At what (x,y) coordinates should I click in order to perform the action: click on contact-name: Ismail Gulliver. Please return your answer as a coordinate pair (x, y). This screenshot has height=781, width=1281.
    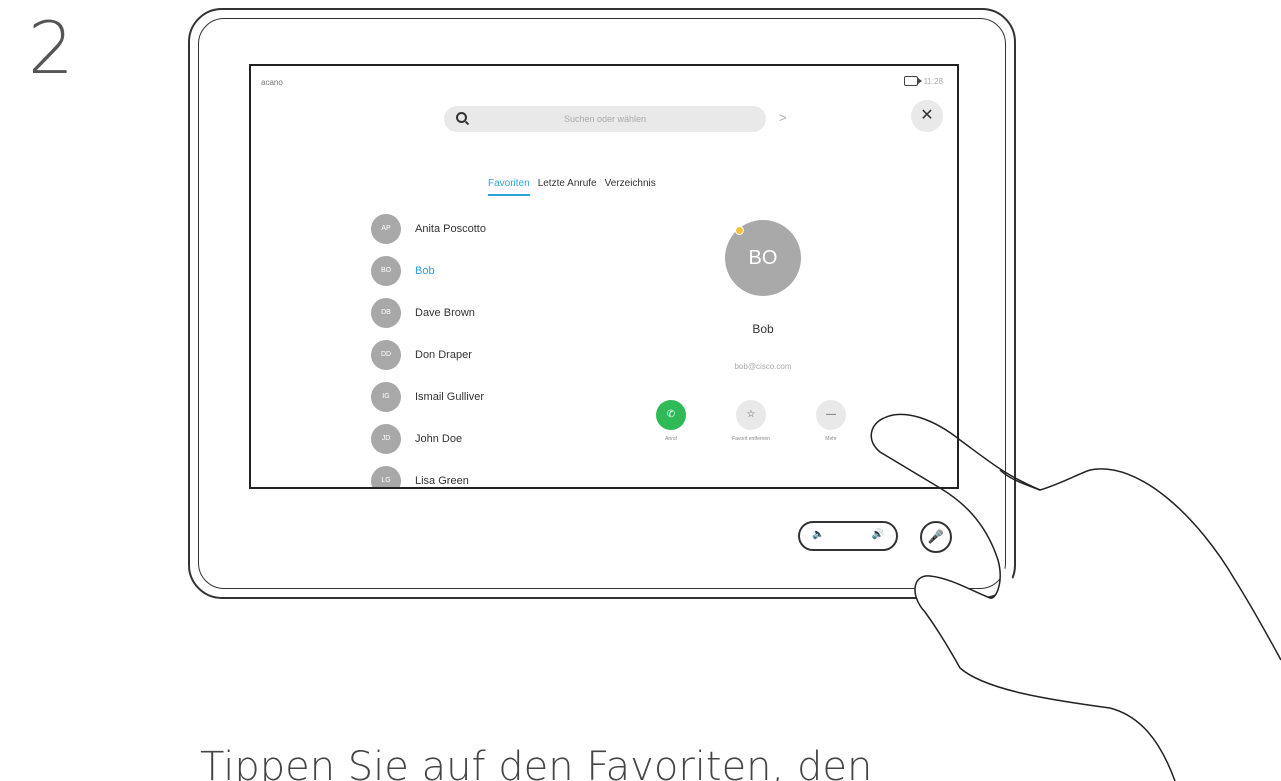
    Looking at the image, I should click on (450, 397).